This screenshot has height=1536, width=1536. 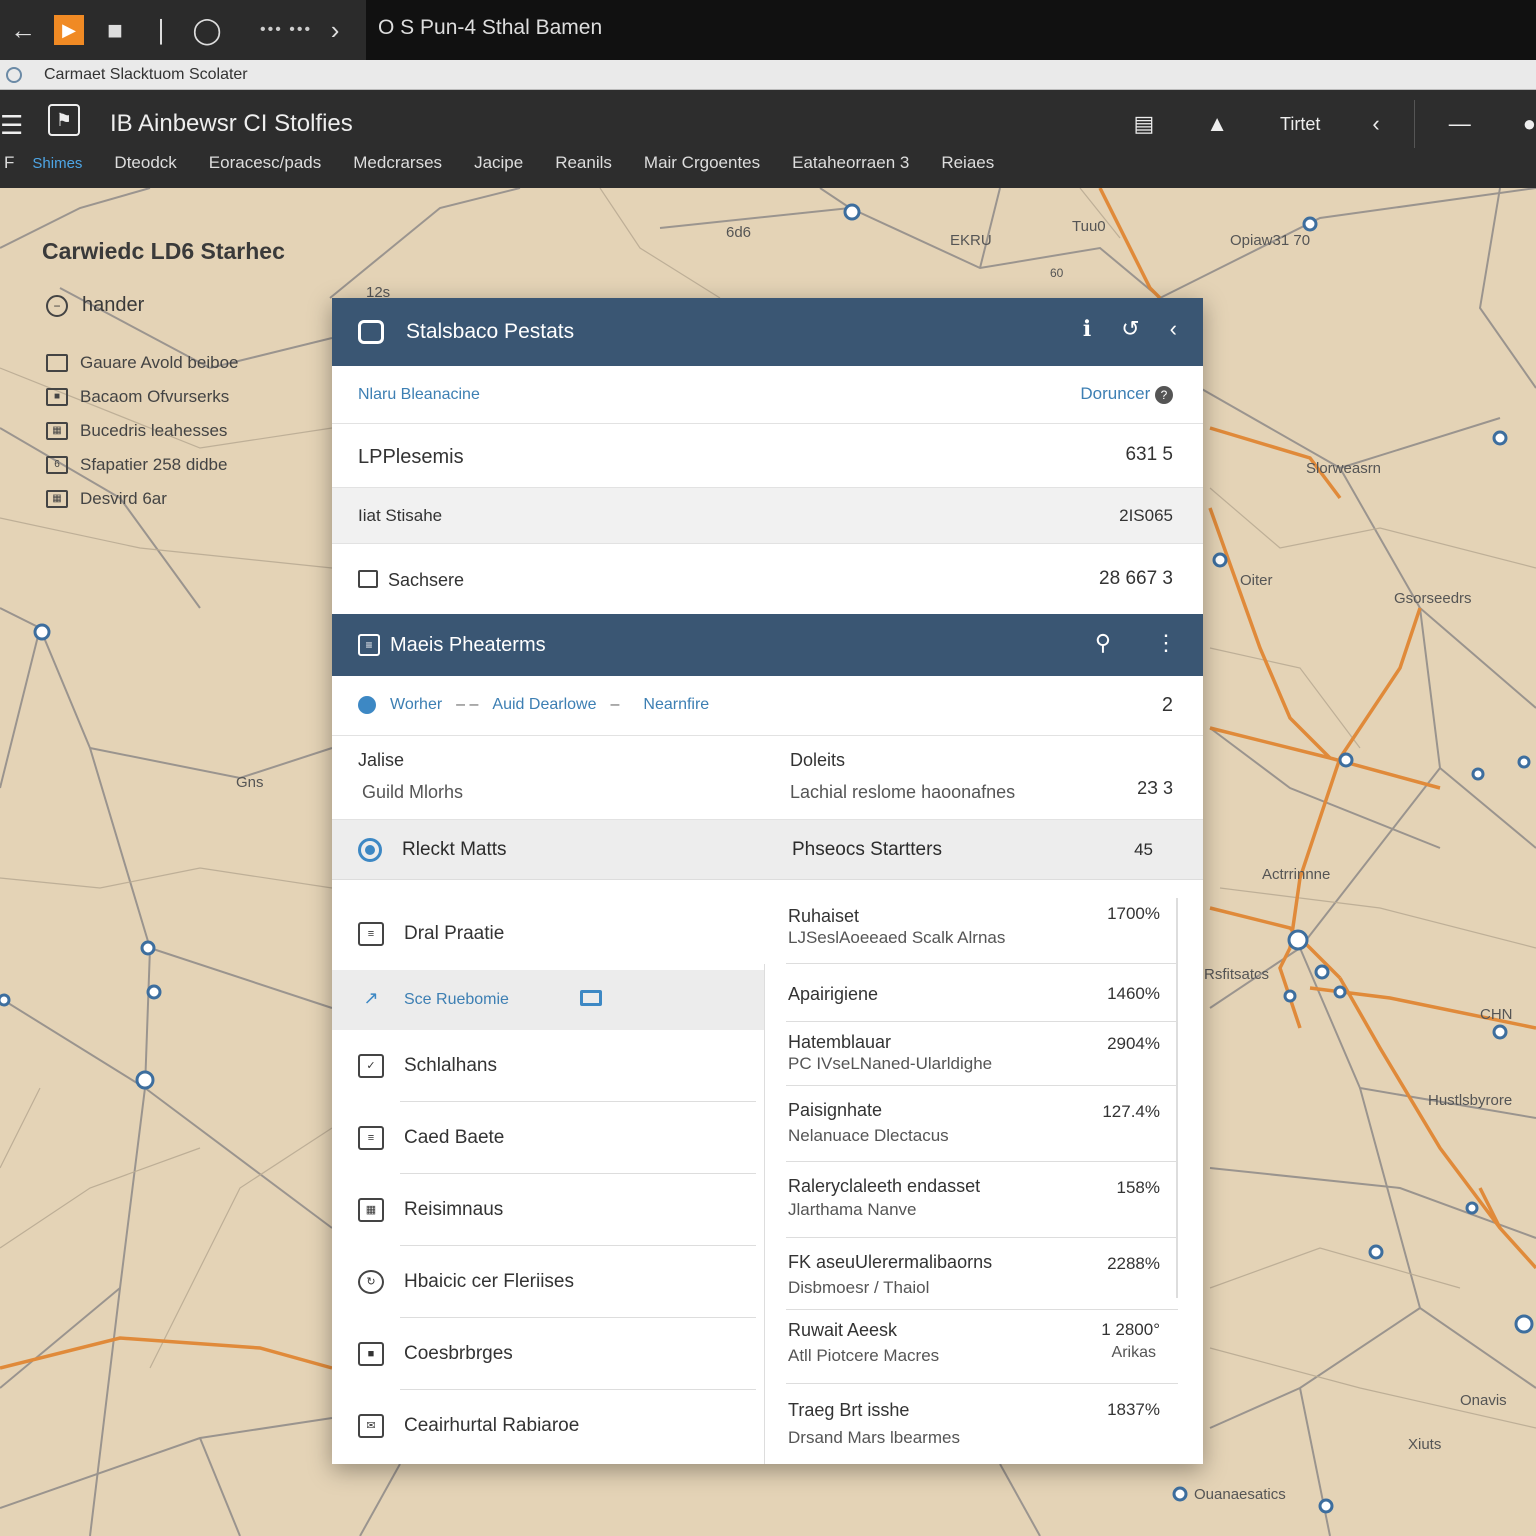 I want to click on nav-item: Dteodck, so click(x=145, y=163).